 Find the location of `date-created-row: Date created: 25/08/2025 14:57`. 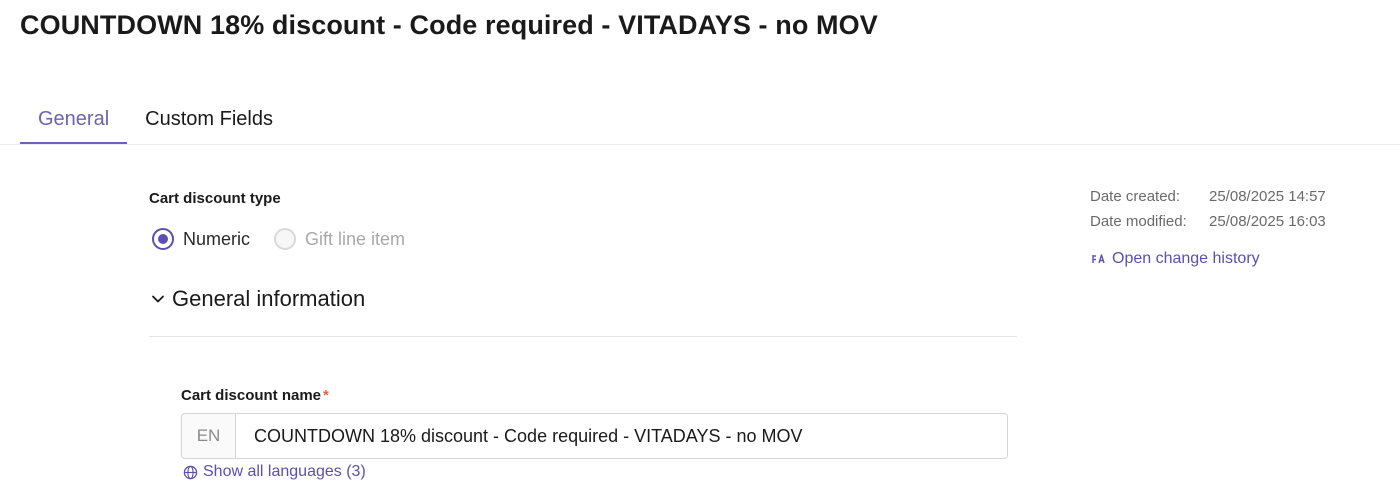

date-created-row: Date created: 25/08/2025 14:57 is located at coordinates (1208, 196).